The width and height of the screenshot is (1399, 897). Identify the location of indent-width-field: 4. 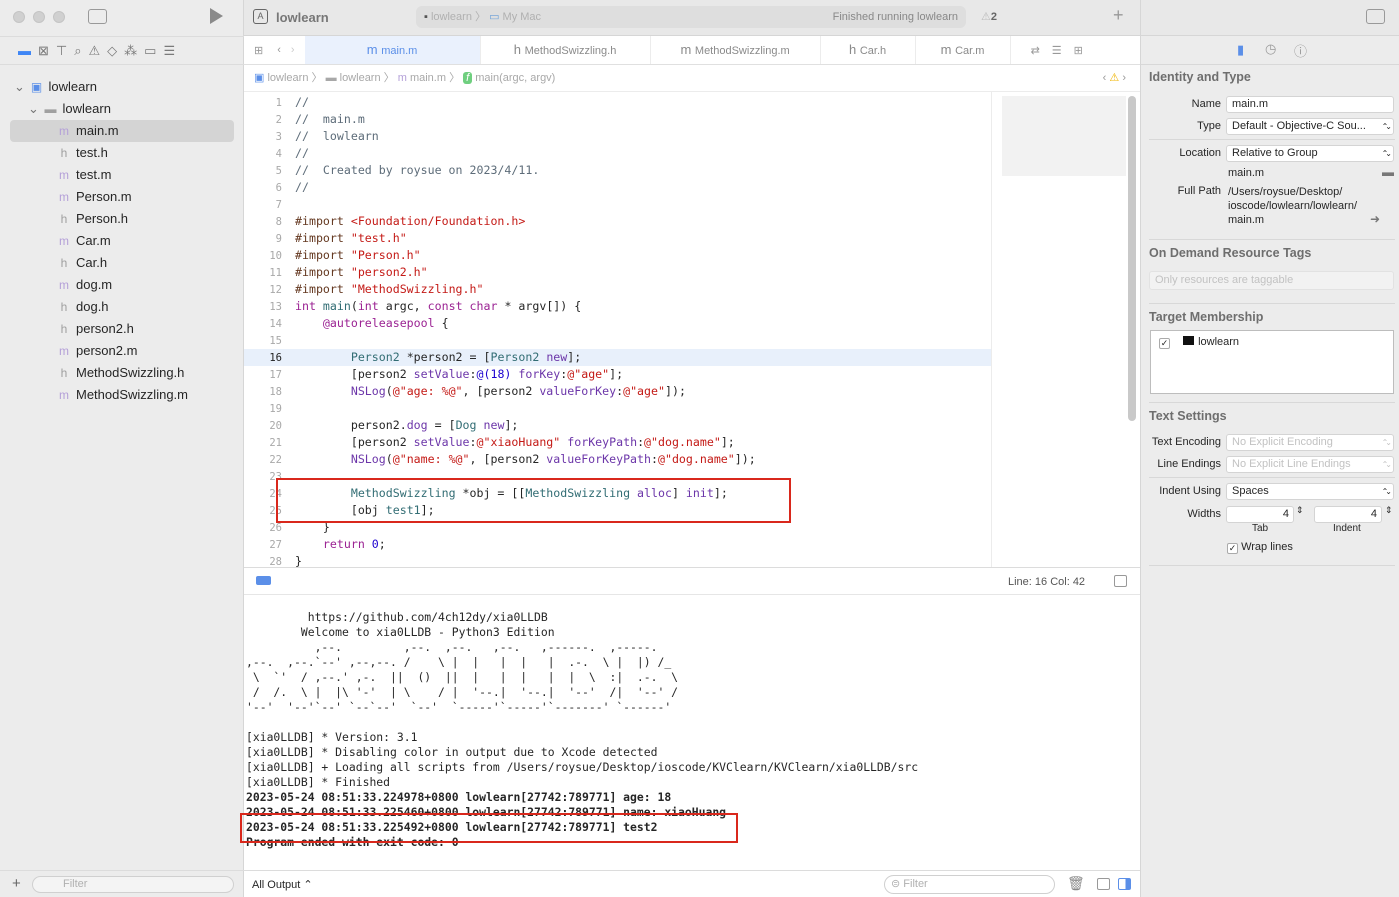
(1348, 514).